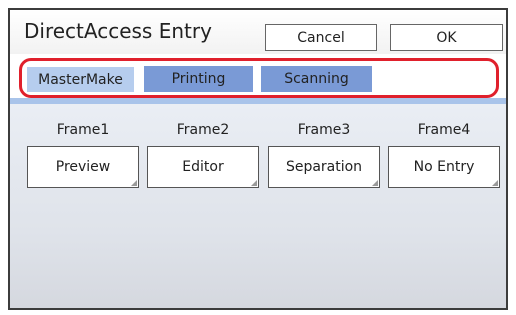 This screenshot has width=516, height=315. I want to click on frame2-corner-mark, so click(254, 183).